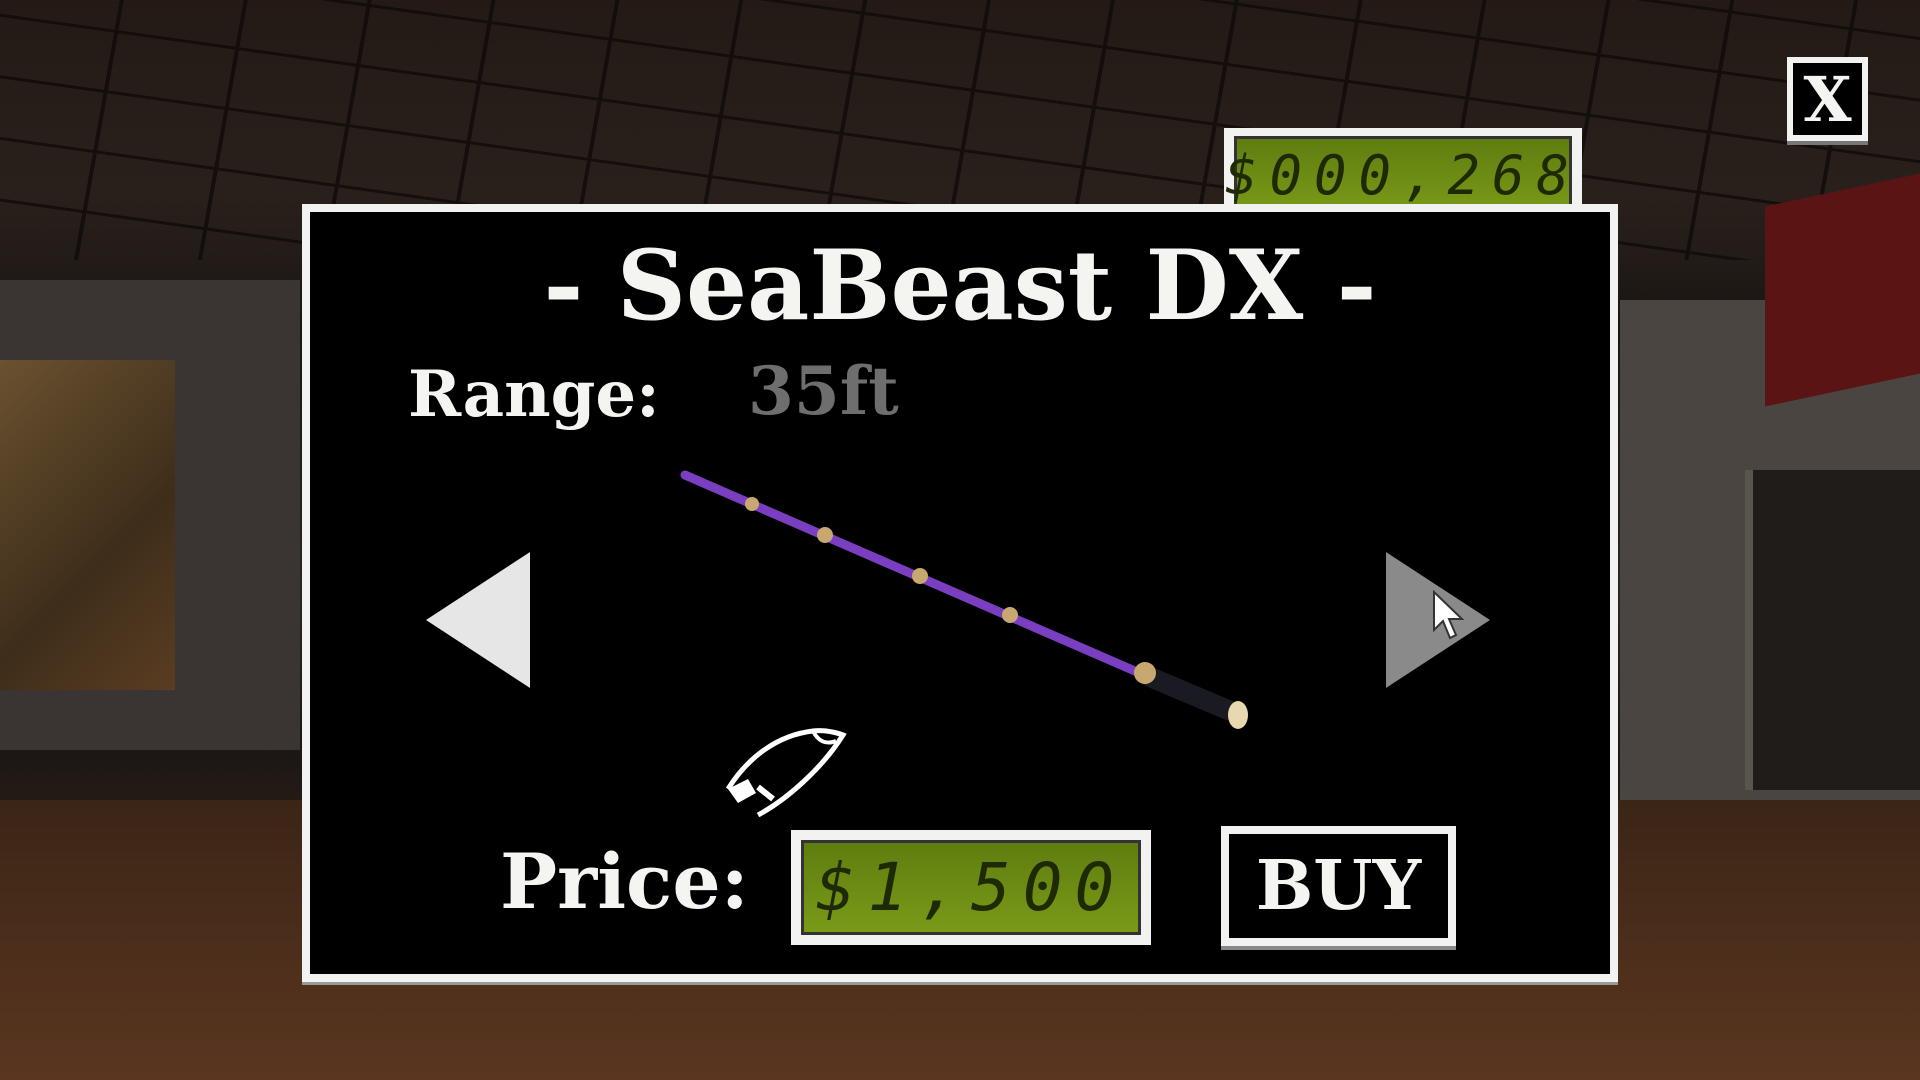  Describe the element at coordinates (960, 285) in the screenshot. I see `item-title: - SeaBeast DX -` at that location.